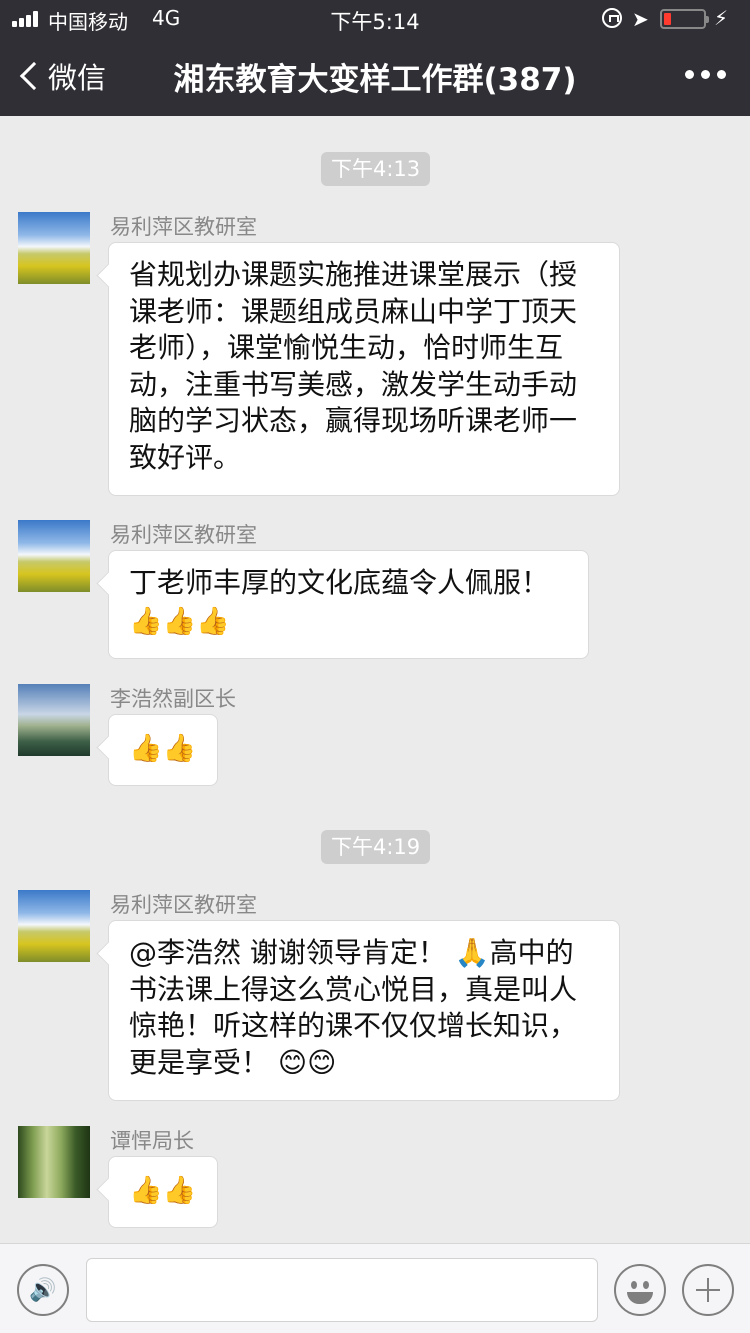 The image size is (750, 1333). What do you see at coordinates (342, 1290) in the screenshot?
I see `message-input` at bounding box center [342, 1290].